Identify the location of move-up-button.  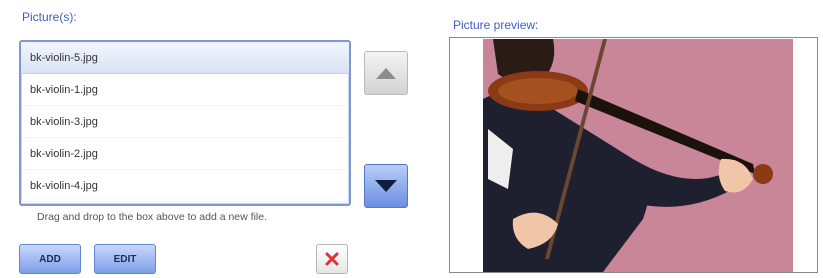
(386, 73).